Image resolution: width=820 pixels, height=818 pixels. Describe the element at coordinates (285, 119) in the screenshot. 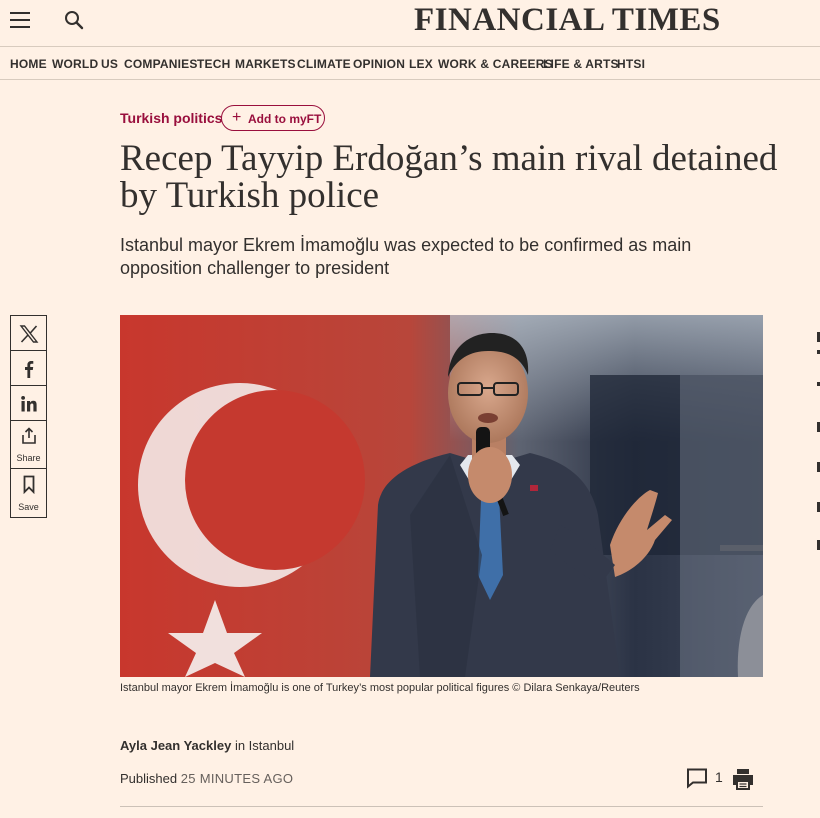

I see `add-to-myft-label: Add to myFT` at that location.